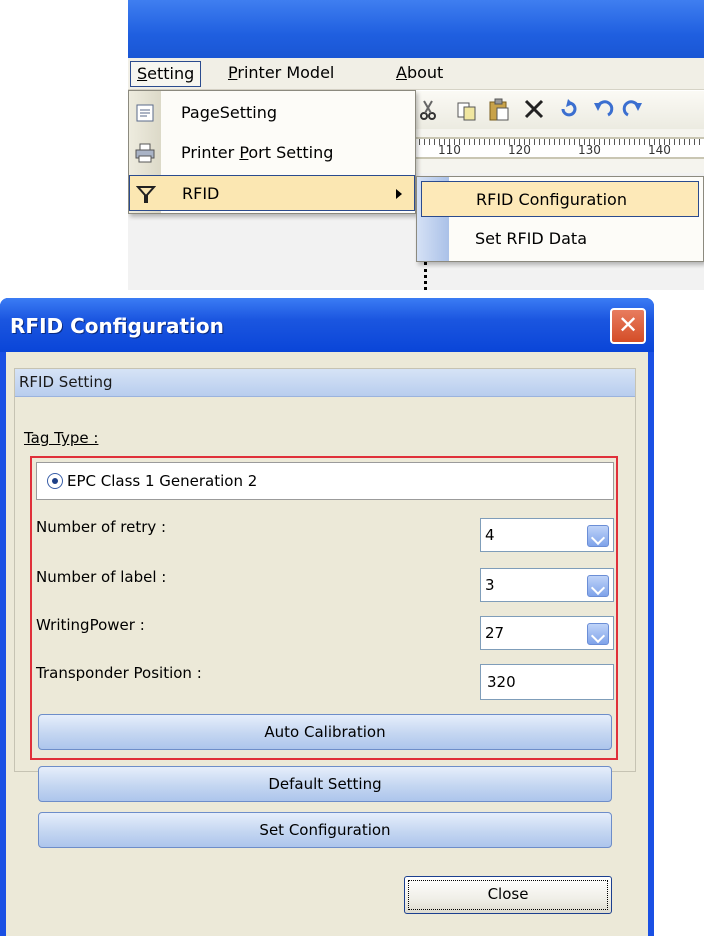 This screenshot has height=936, width=704. I want to click on setting-dropdown-menu: PageSetting Printer Port Setting RFID, so click(272, 152).